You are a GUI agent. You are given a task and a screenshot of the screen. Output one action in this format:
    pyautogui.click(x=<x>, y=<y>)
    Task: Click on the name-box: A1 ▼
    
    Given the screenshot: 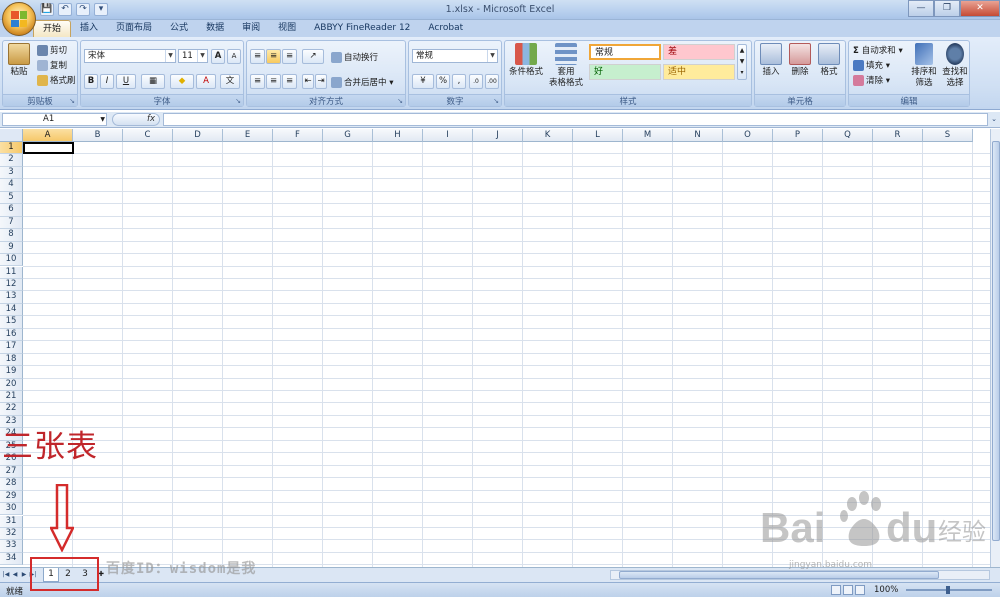 What is the action you would take?
    pyautogui.click(x=54, y=119)
    